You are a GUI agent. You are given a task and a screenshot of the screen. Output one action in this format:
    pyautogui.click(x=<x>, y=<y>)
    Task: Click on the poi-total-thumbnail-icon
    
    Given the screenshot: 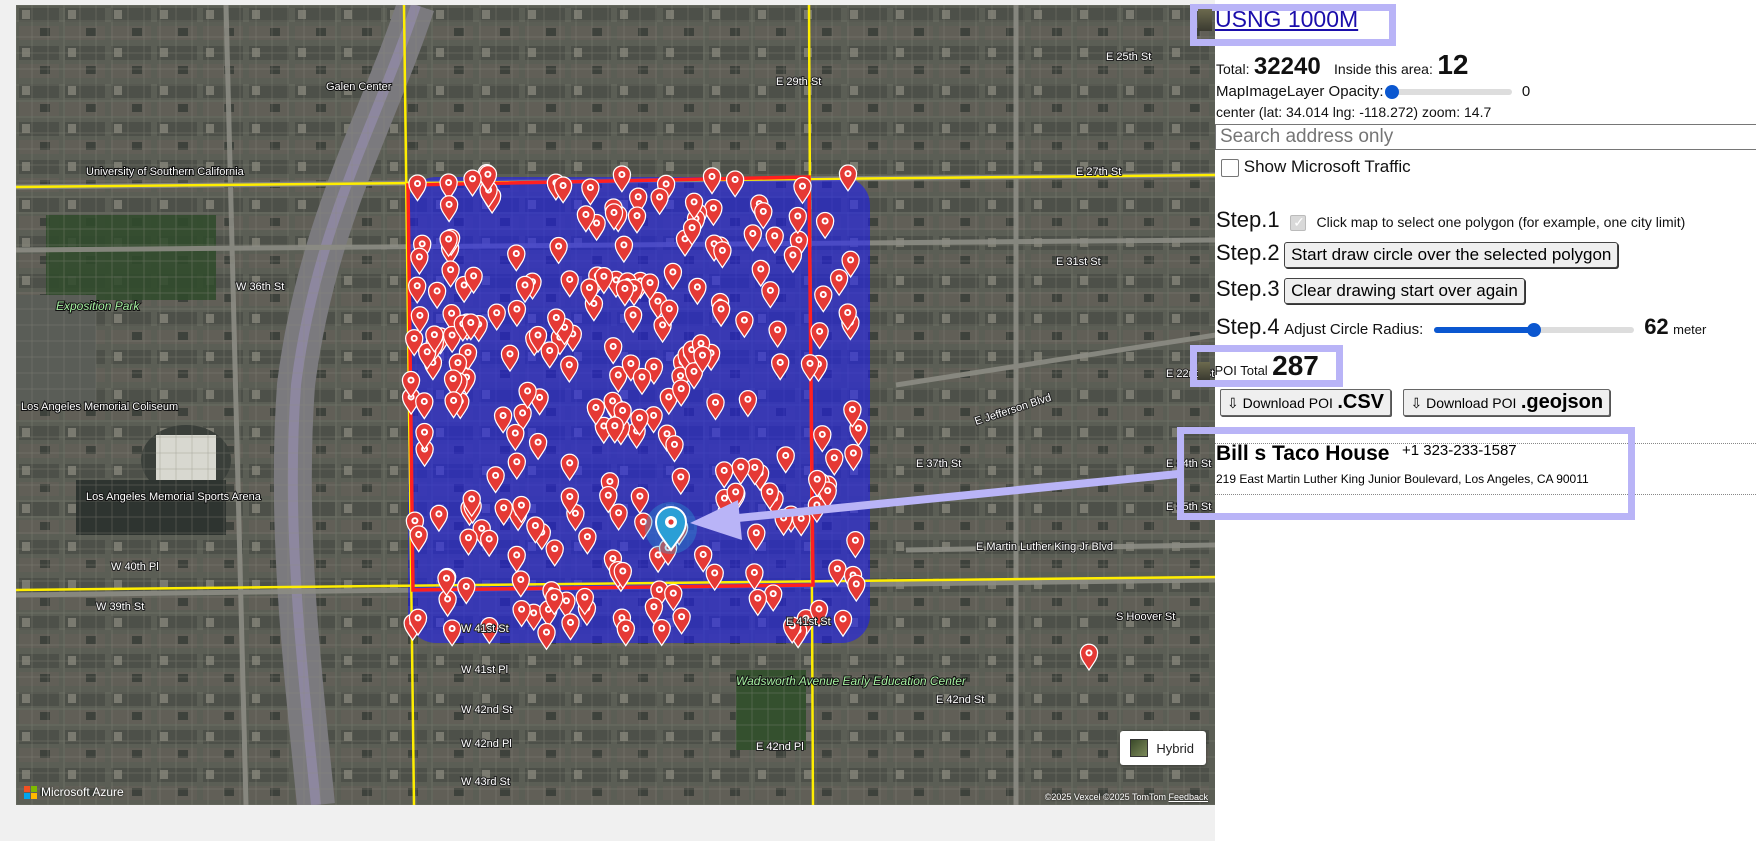 What is the action you would take?
    pyautogui.click(x=1204, y=370)
    